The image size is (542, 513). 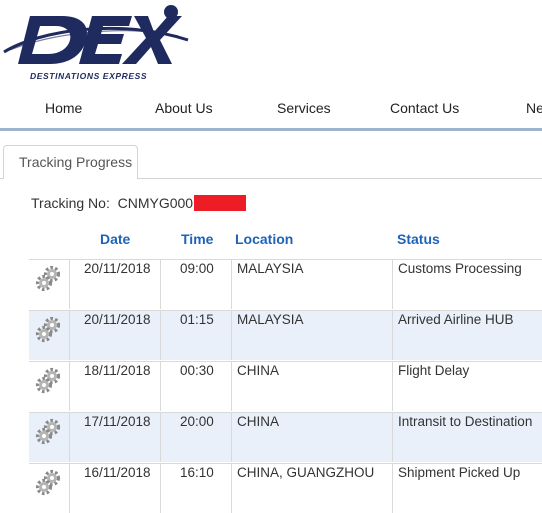 I want to click on tracking-number: Tracking No: CNMYG000, so click(x=139, y=203).